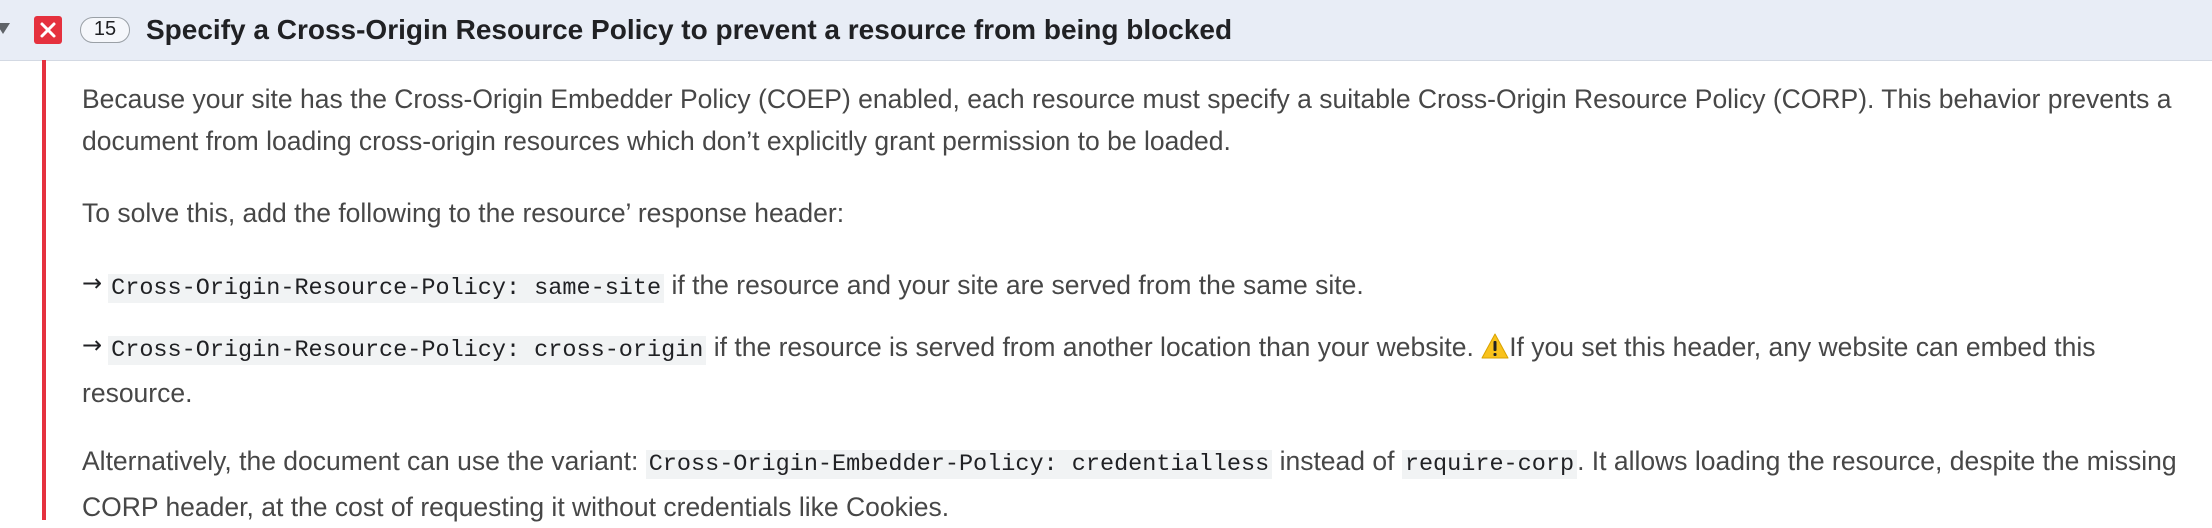 This screenshot has width=2212, height=528. Describe the element at coordinates (1337, 461) in the screenshot. I see `alternative-text-2: instead of` at that location.